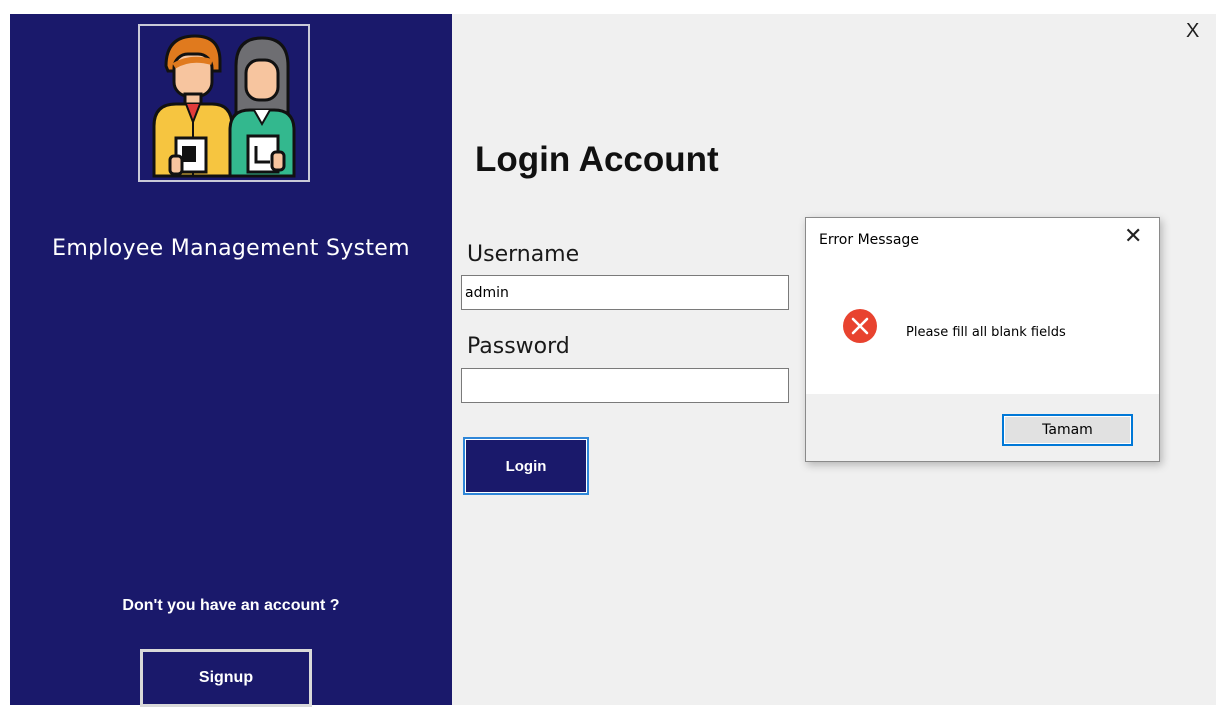 This screenshot has width=1216, height=707. Describe the element at coordinates (1133, 237) in the screenshot. I see `dialog-close-icon: ✕` at that location.